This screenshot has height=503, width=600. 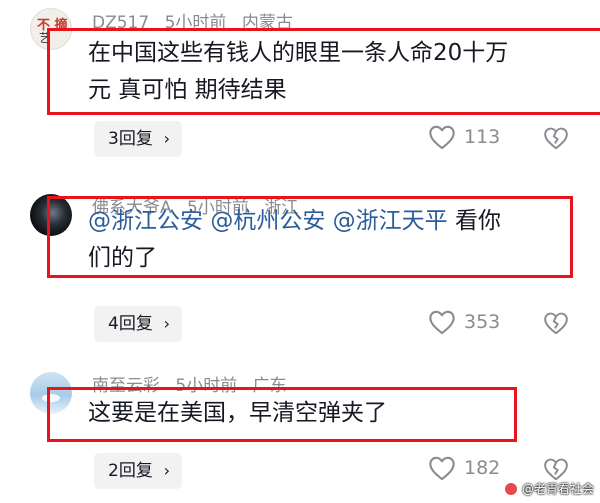 What do you see at coordinates (482, 137) in the screenshot?
I see `like-count: 113` at bounding box center [482, 137].